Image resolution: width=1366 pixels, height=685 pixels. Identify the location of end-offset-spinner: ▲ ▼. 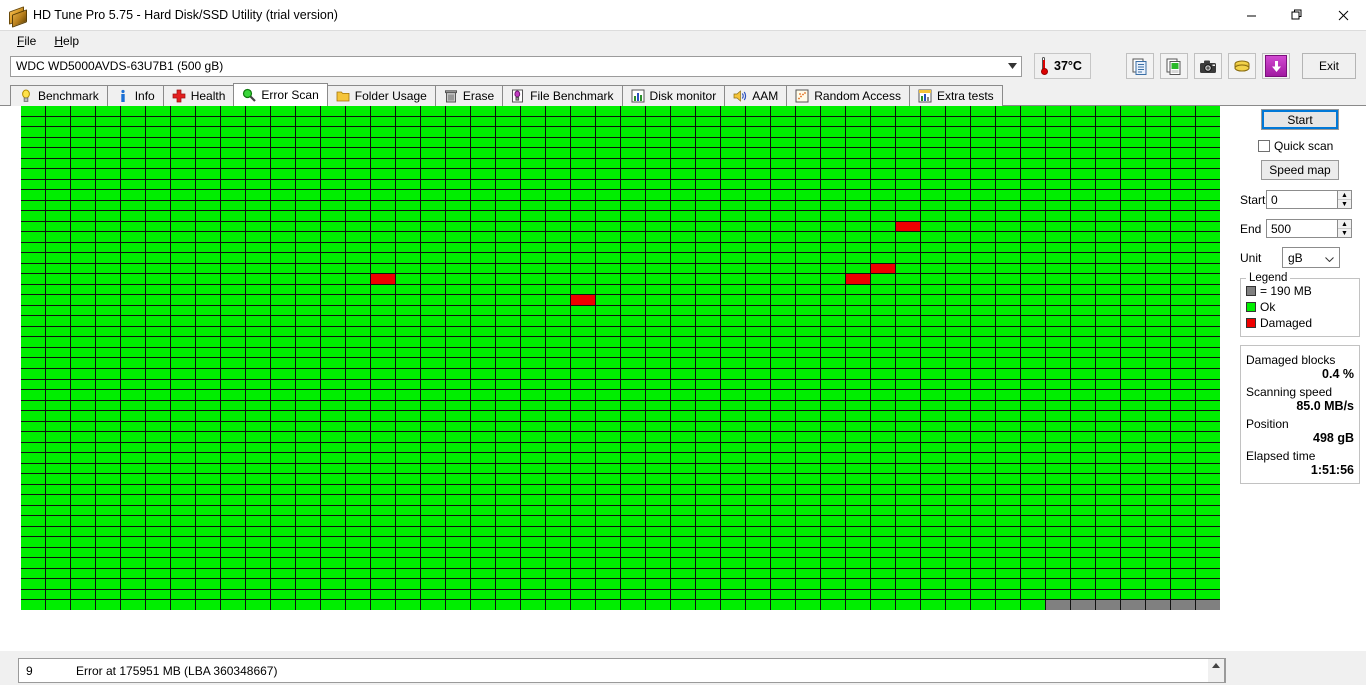
(1345, 228).